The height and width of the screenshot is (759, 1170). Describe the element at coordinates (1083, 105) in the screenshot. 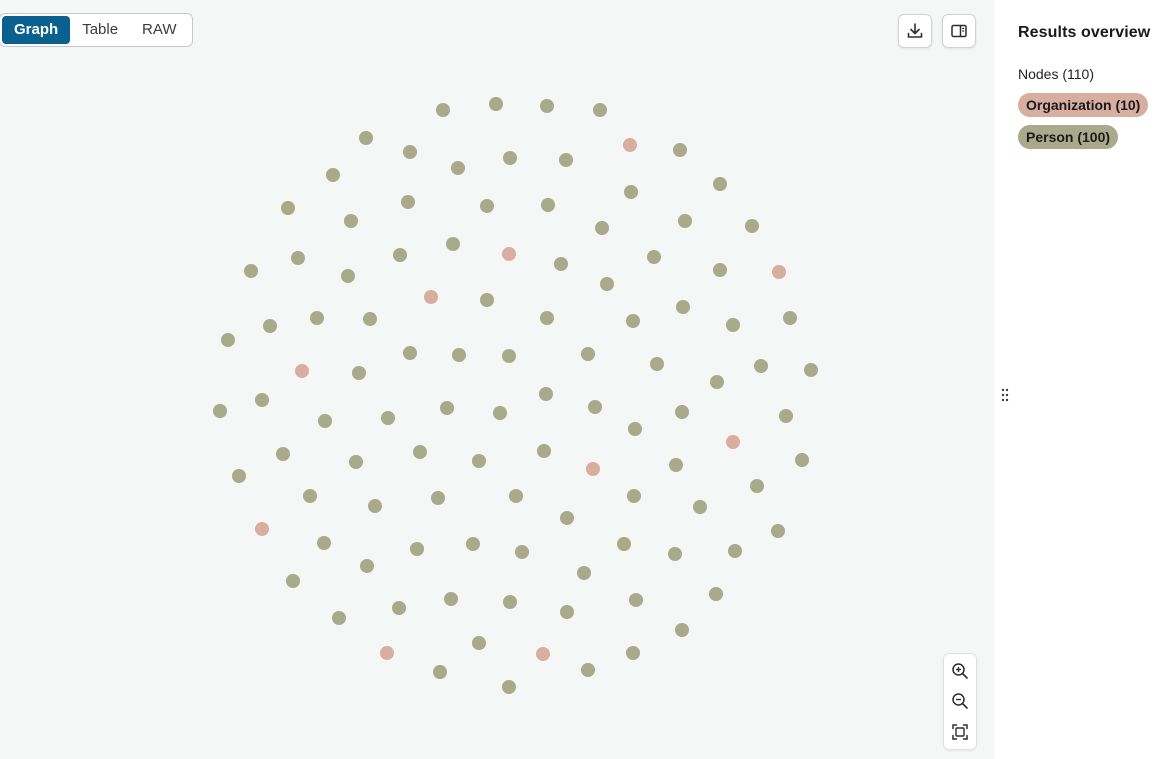

I see `label-chip-organization: Organization (10)` at that location.